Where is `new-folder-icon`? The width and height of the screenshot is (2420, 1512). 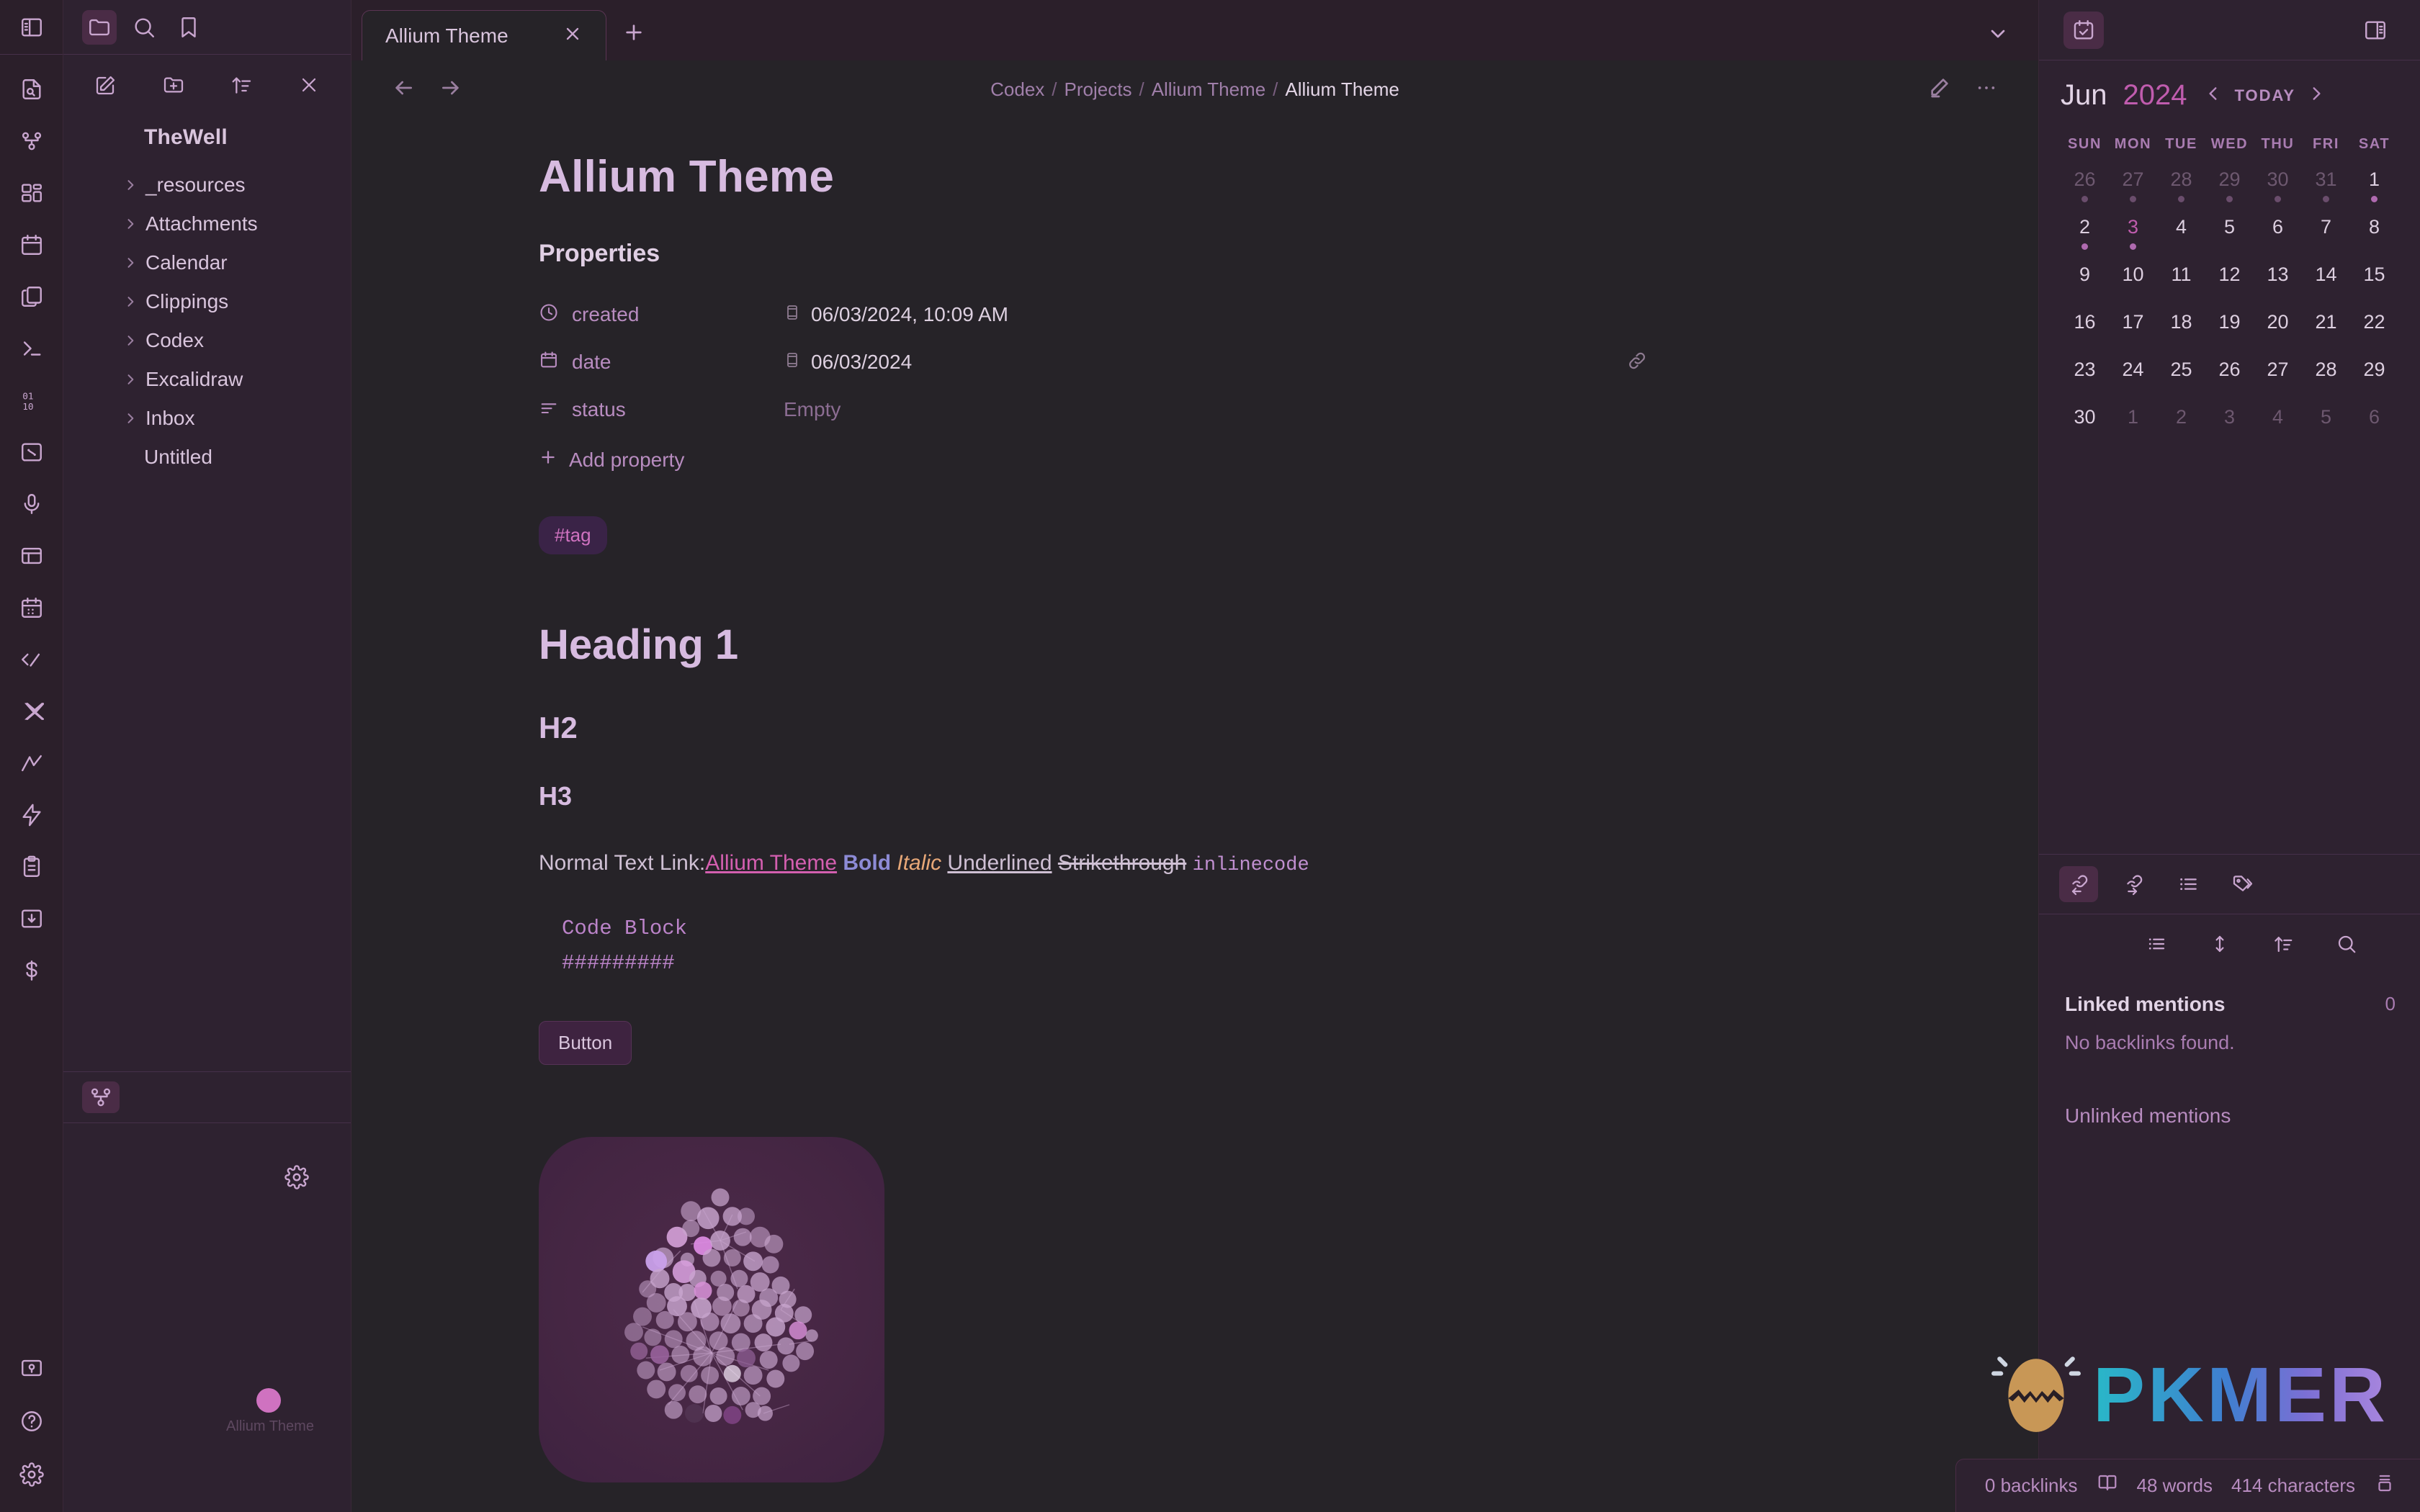
new-folder-icon is located at coordinates (173, 86).